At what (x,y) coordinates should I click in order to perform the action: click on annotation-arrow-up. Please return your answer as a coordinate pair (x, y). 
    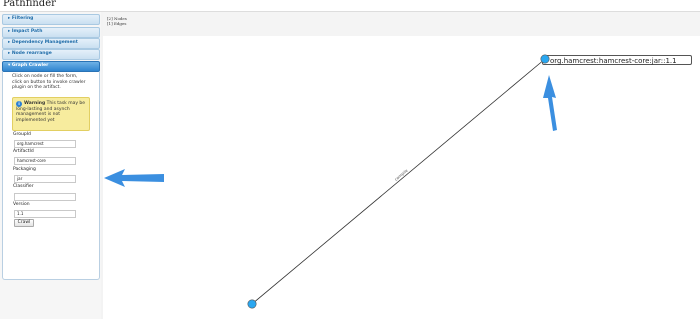
    Looking at the image, I should click on (550, 103).